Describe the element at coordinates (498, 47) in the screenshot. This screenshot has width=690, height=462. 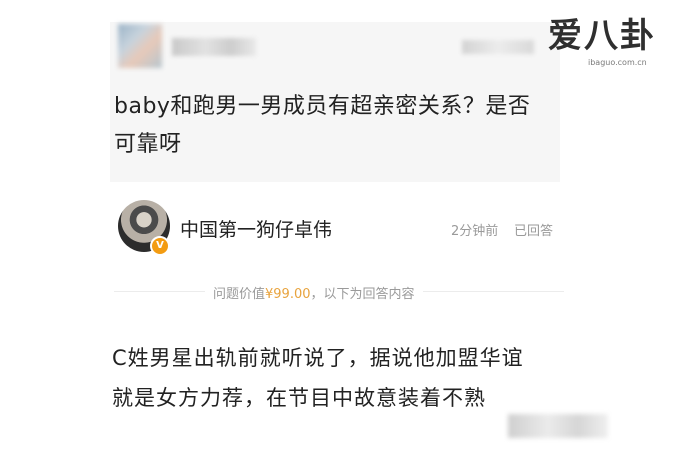
I see `asker-meta-blurred` at that location.